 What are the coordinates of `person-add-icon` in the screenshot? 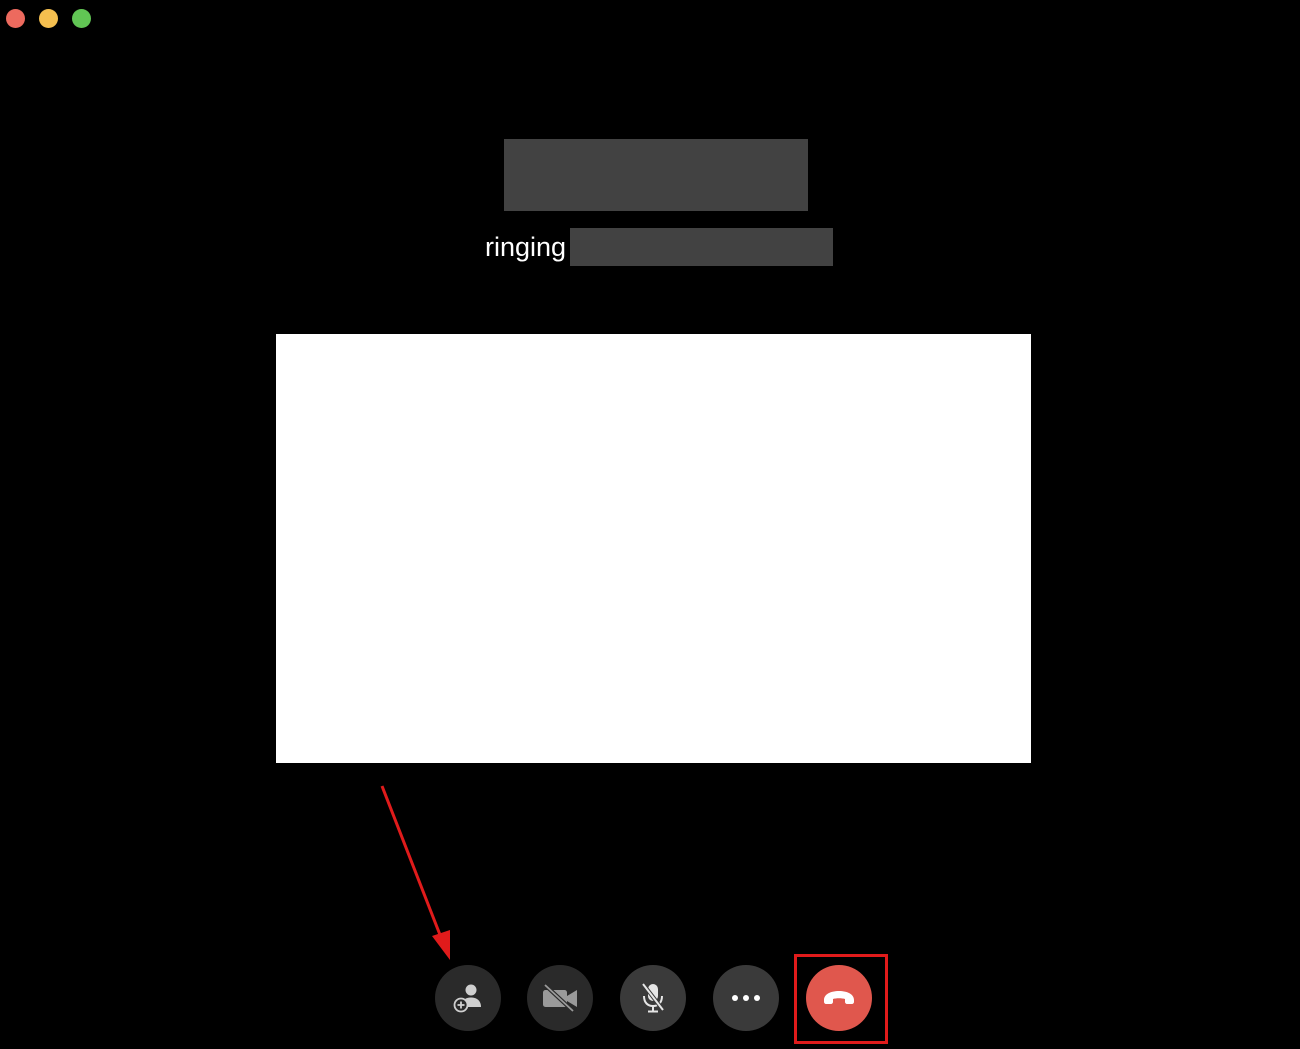 It's located at (467, 998).